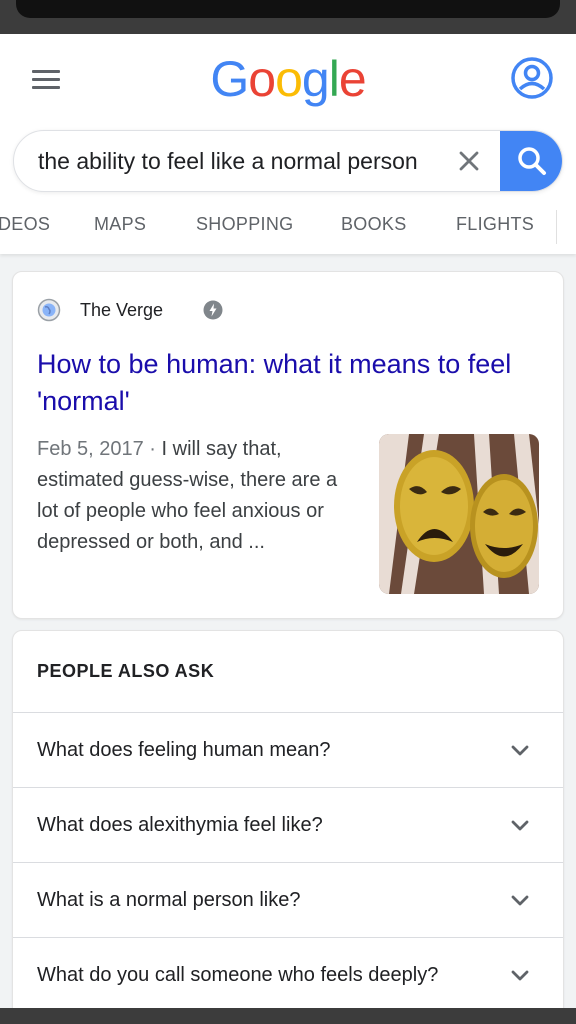 Image resolution: width=576 pixels, height=1024 pixels. What do you see at coordinates (495, 224) in the screenshot?
I see `tab-flights: FLIGHTS` at bounding box center [495, 224].